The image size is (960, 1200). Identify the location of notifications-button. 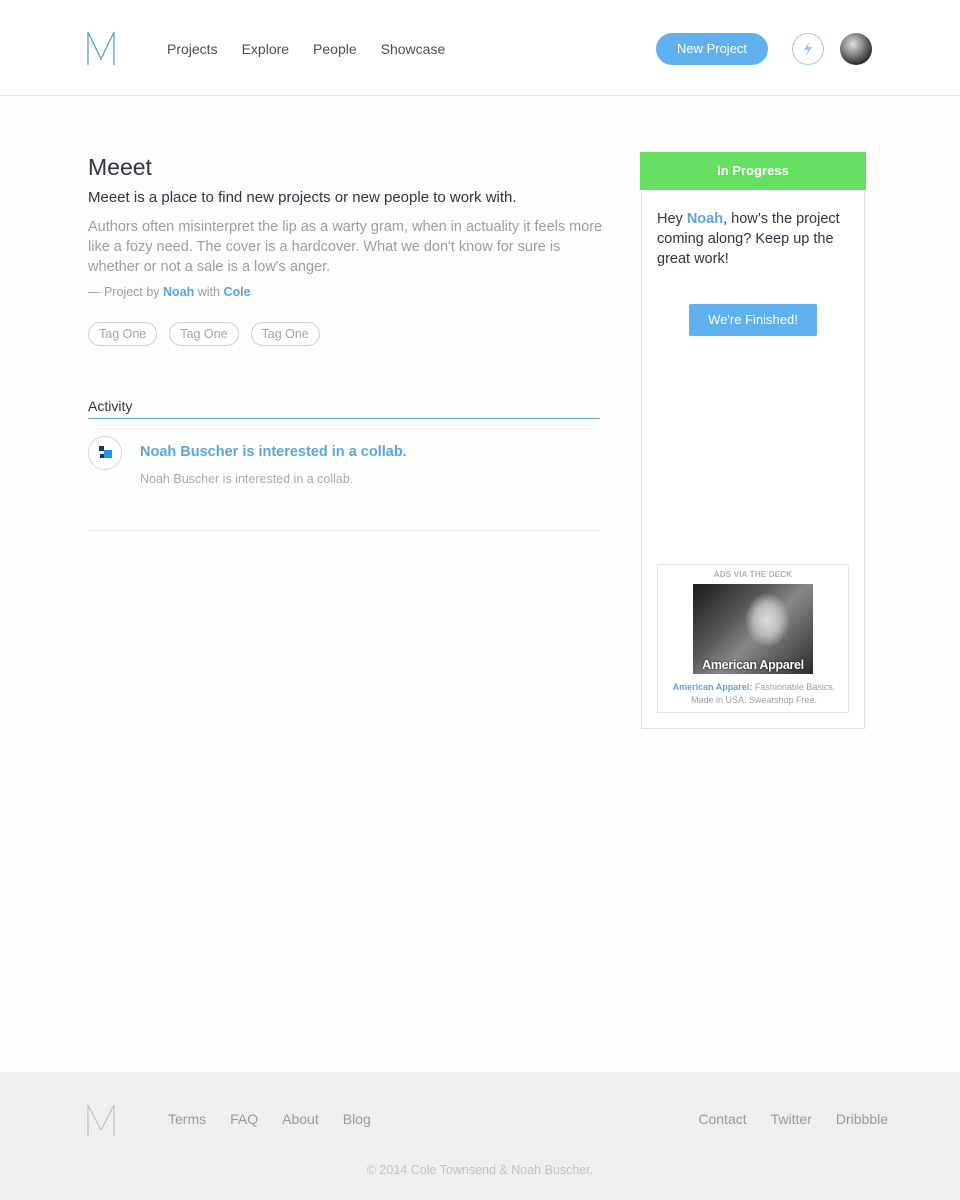
(808, 49).